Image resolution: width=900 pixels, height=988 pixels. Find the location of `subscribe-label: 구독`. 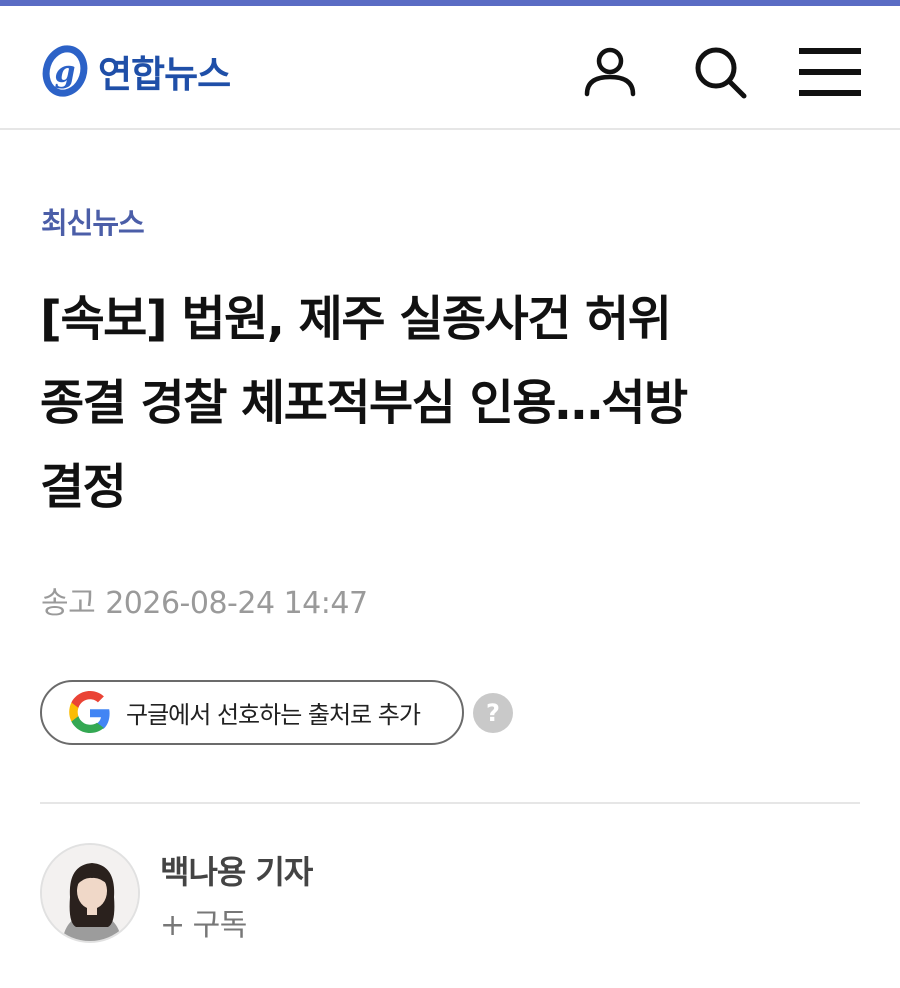

subscribe-label: 구독 is located at coordinates (220, 925).